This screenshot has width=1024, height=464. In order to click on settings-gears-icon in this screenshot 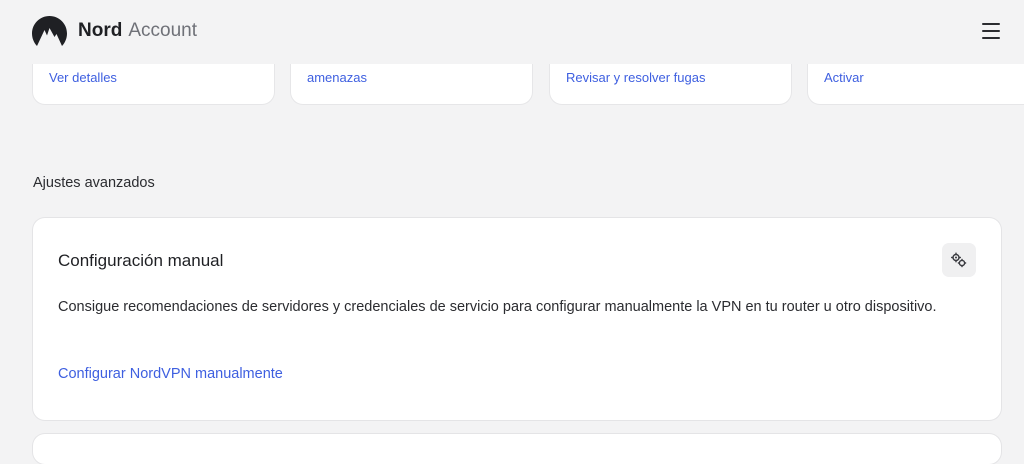, I will do `click(959, 260)`.